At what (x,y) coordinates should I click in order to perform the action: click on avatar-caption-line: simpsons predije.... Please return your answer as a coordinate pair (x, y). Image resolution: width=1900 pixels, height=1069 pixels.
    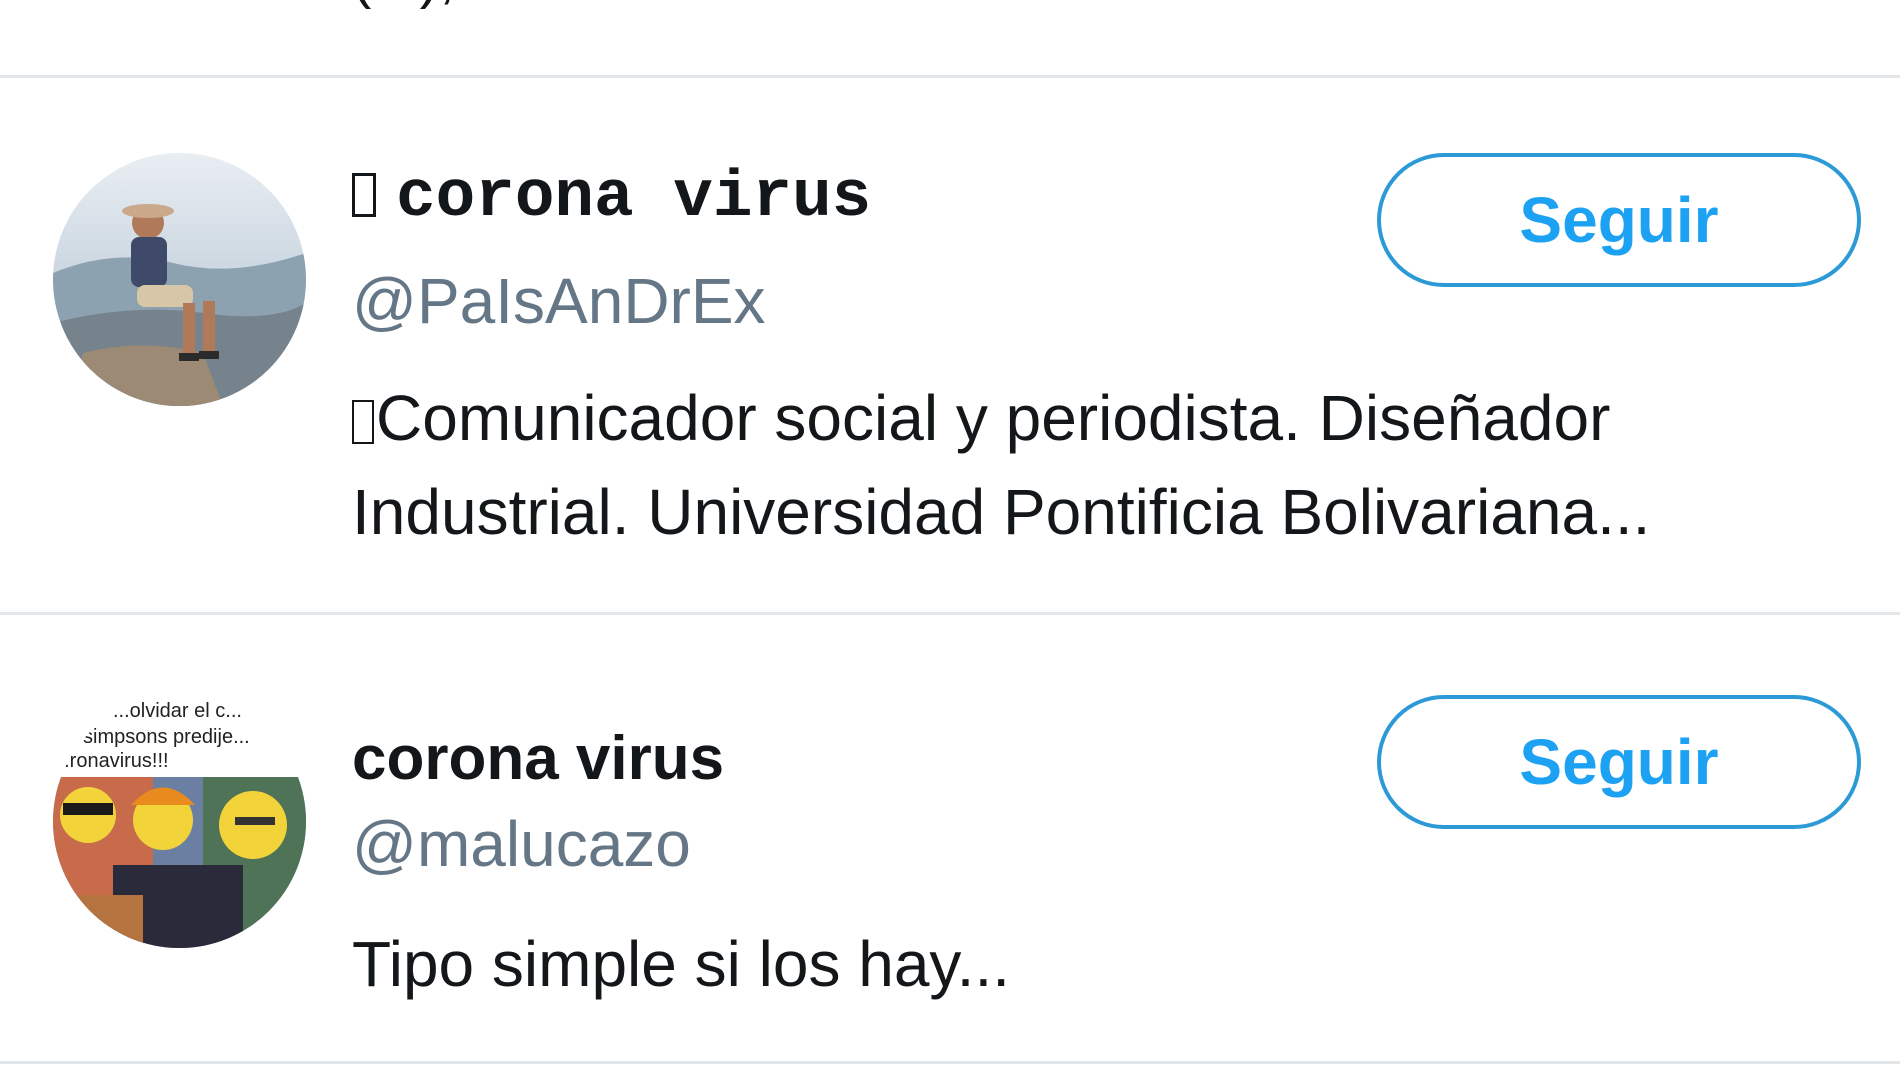
    Looking at the image, I should click on (166, 737).